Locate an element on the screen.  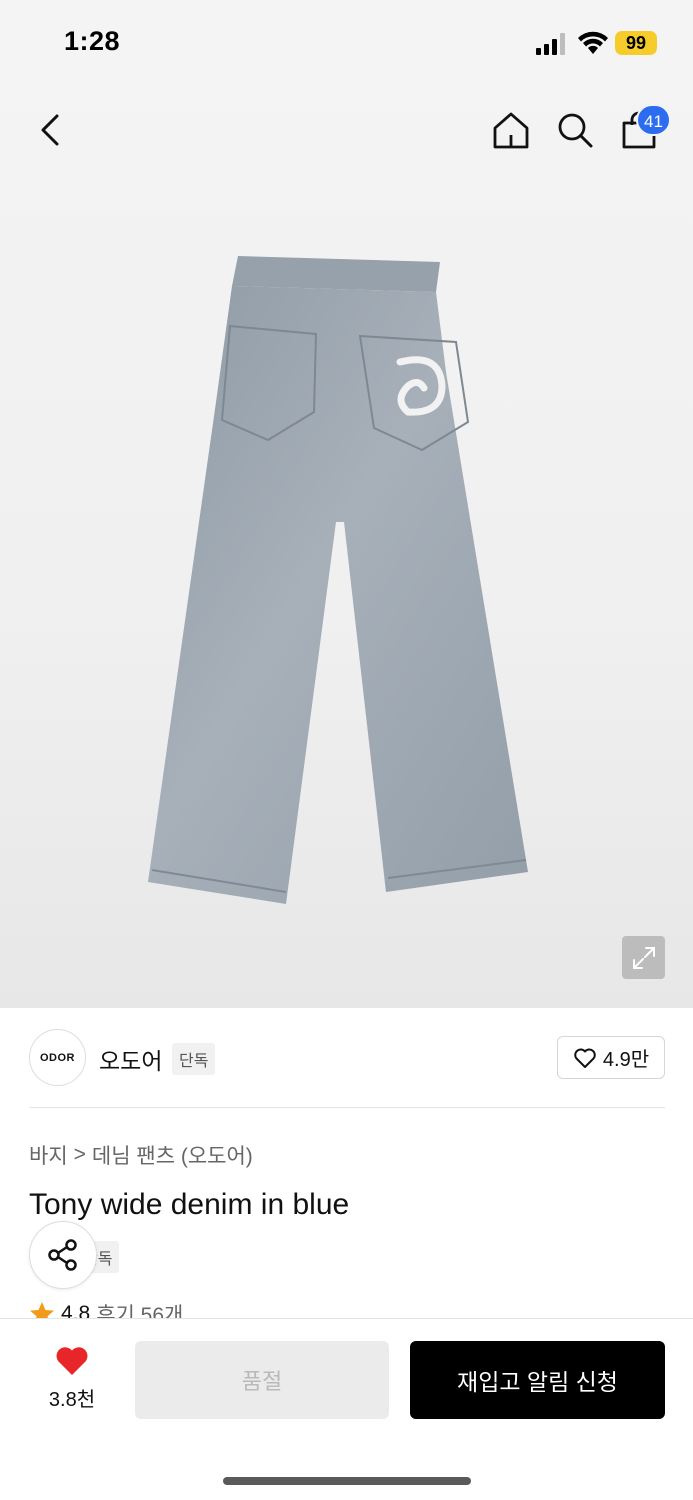
status-time: 1:28 is located at coordinates (92, 41).